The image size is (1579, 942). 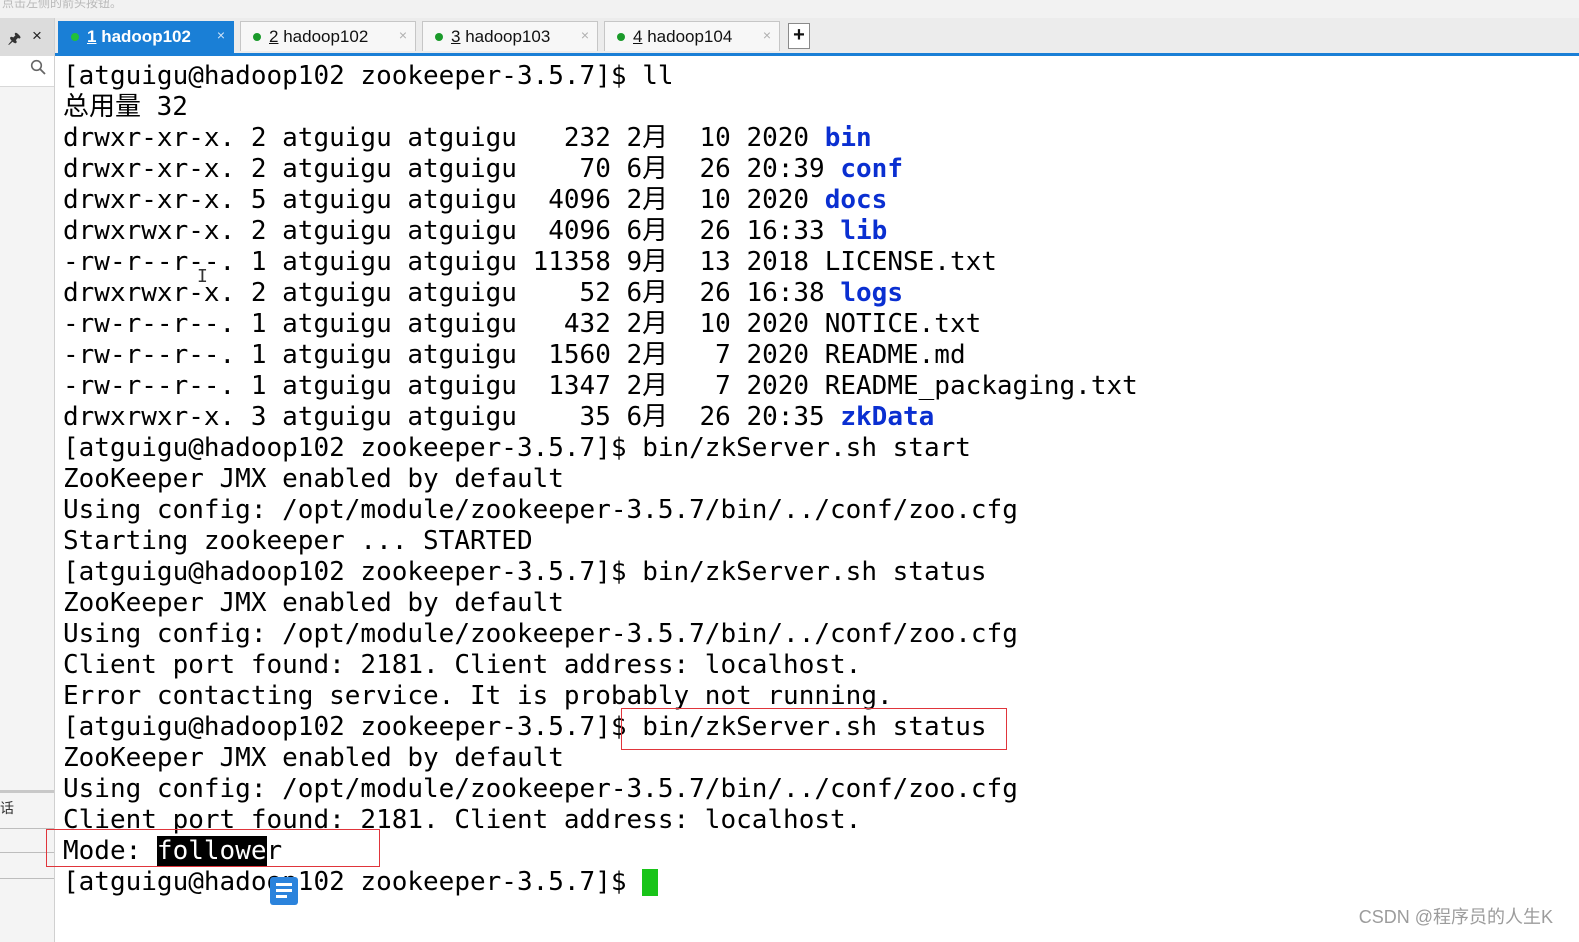 I want to click on panel-controls: 🖈 ×, so click(x=27, y=37).